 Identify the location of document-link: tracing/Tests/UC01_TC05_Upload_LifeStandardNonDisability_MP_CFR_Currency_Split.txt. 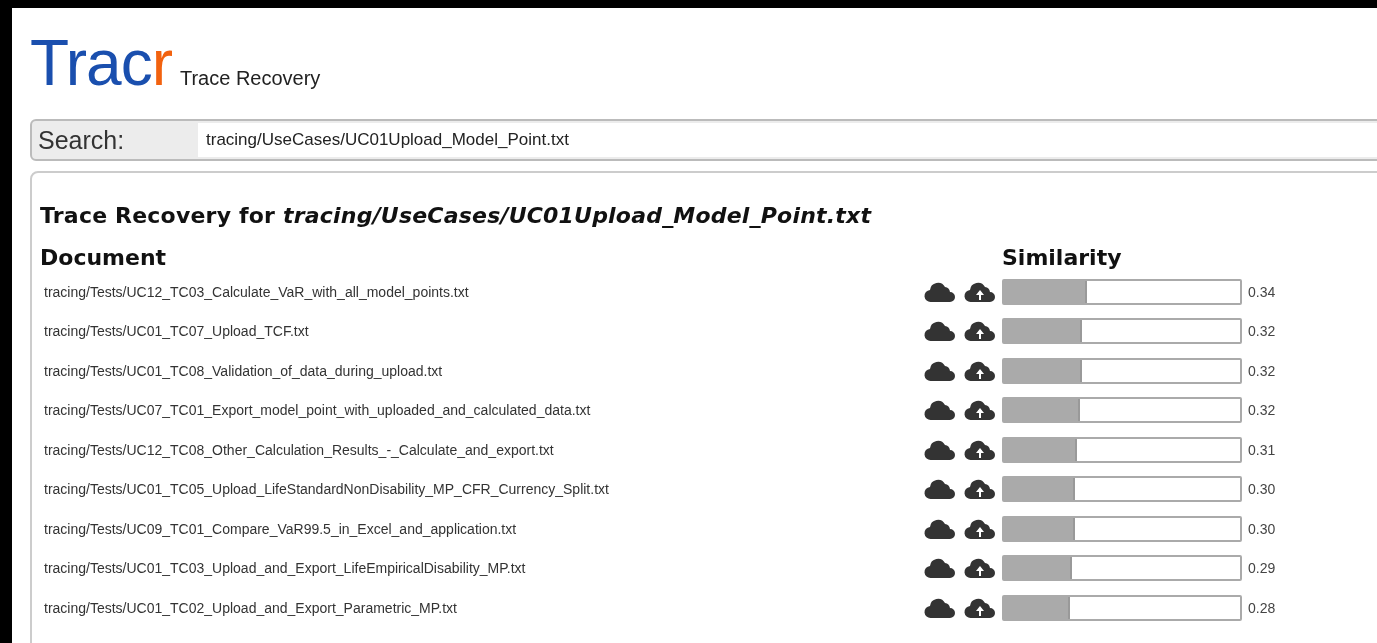
(481, 489).